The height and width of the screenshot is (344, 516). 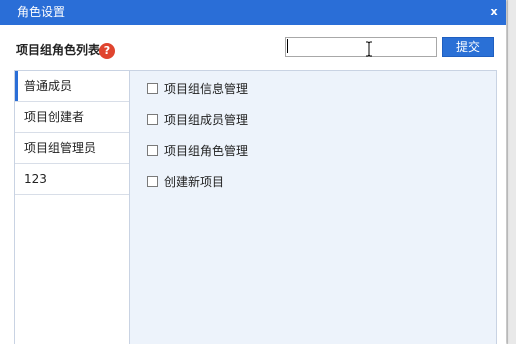 What do you see at coordinates (72, 148) in the screenshot?
I see `role-item-group-admin: 项目组管理员` at bounding box center [72, 148].